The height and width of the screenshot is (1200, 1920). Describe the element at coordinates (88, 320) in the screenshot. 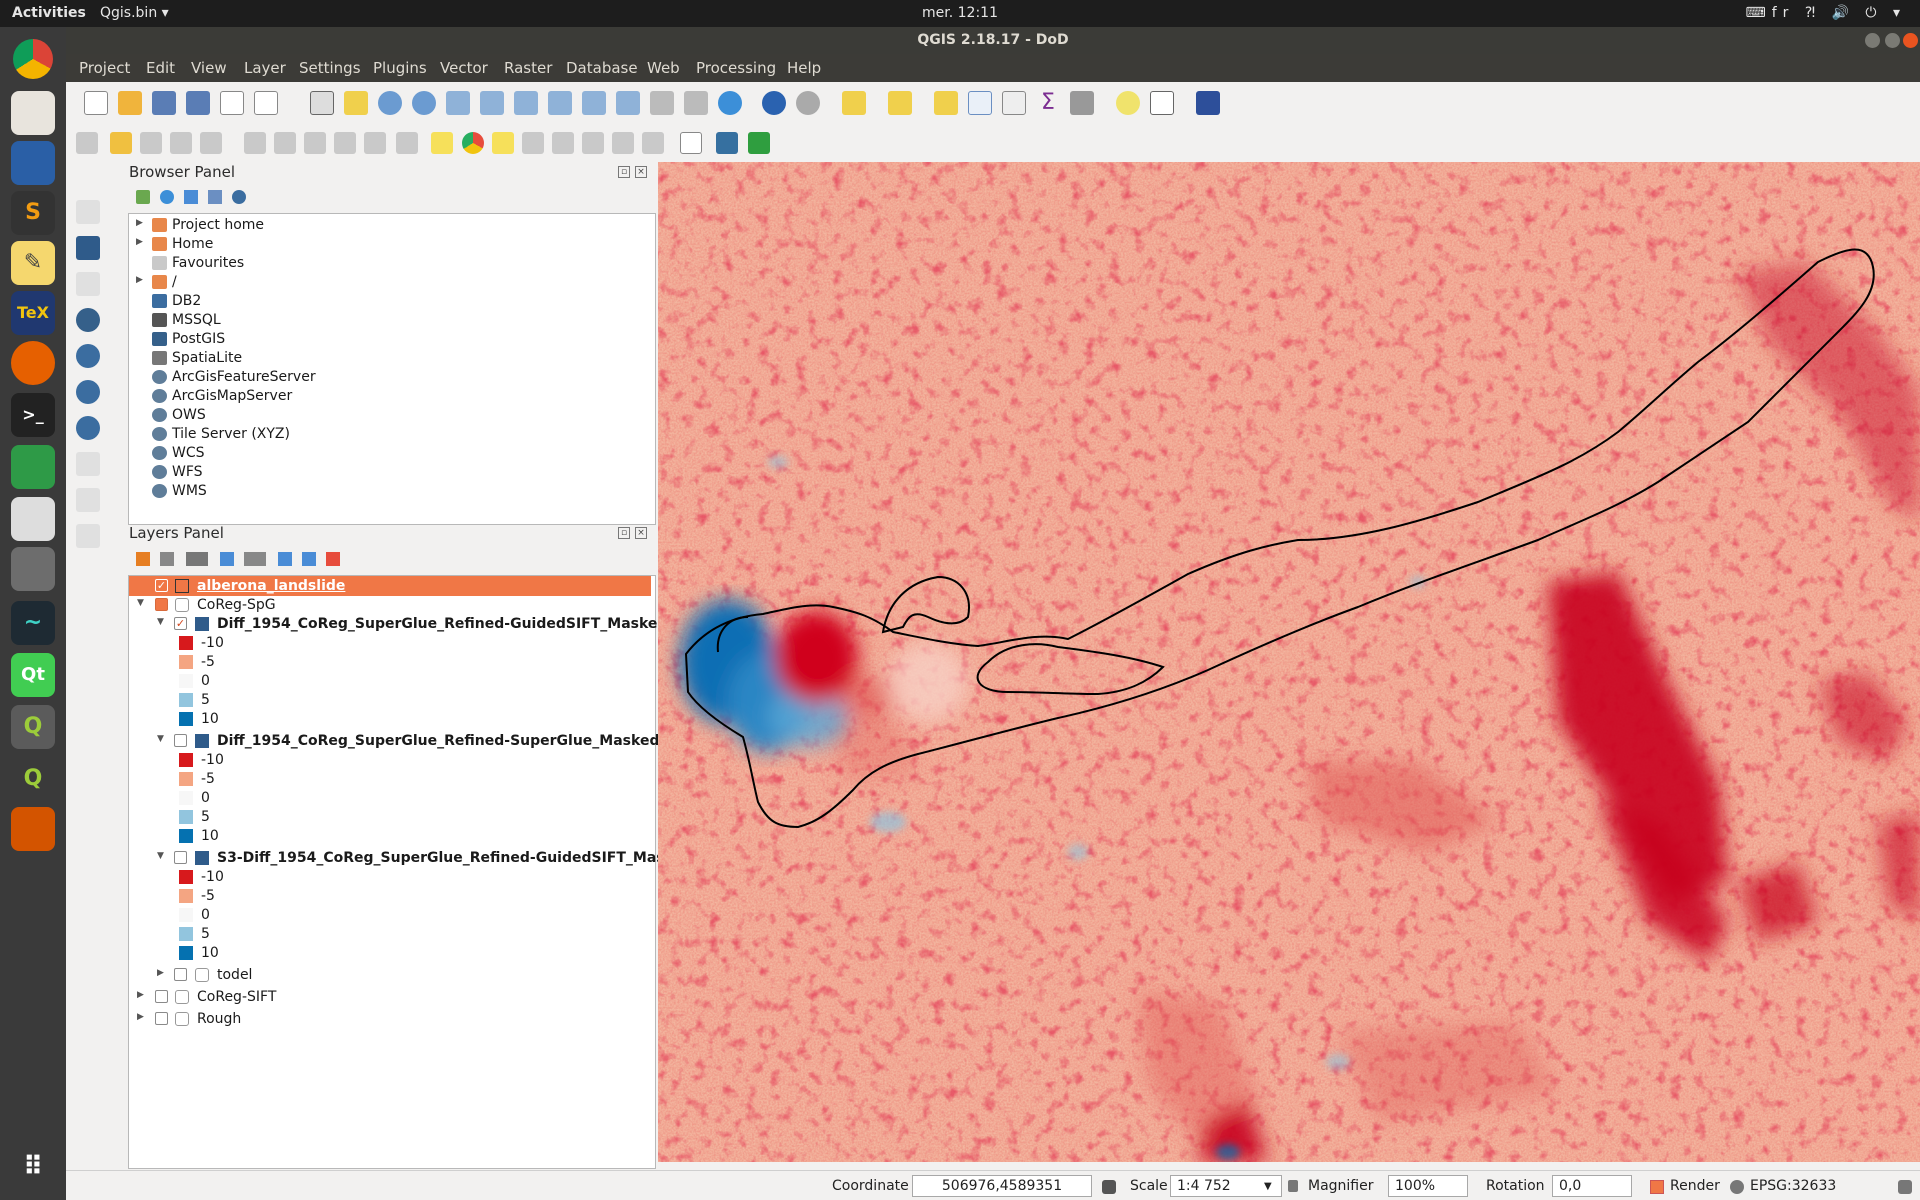

I see `add-postgis-icon` at that location.